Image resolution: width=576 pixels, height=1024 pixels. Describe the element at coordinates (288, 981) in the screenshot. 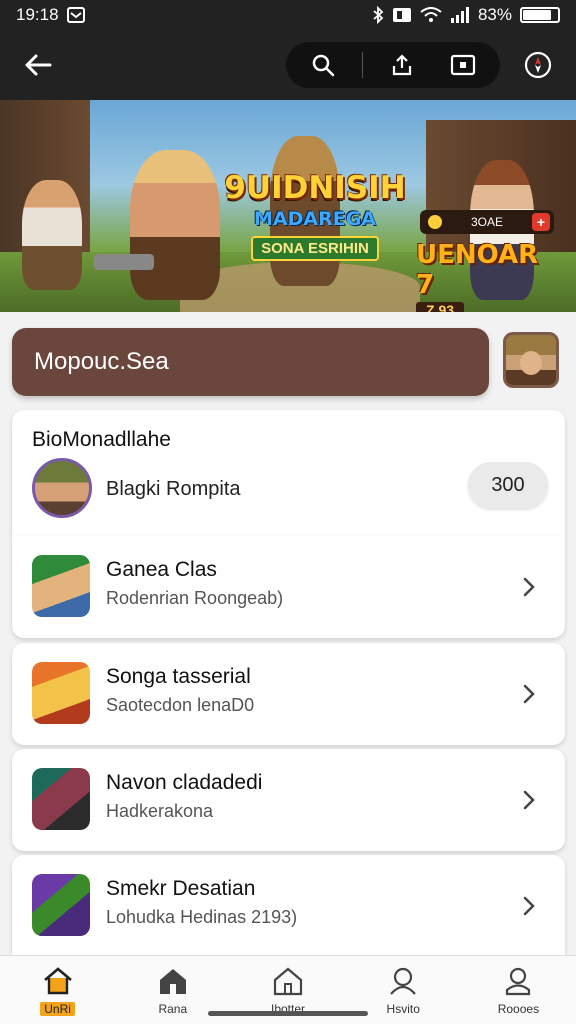

I see `house-outline-icon` at that location.